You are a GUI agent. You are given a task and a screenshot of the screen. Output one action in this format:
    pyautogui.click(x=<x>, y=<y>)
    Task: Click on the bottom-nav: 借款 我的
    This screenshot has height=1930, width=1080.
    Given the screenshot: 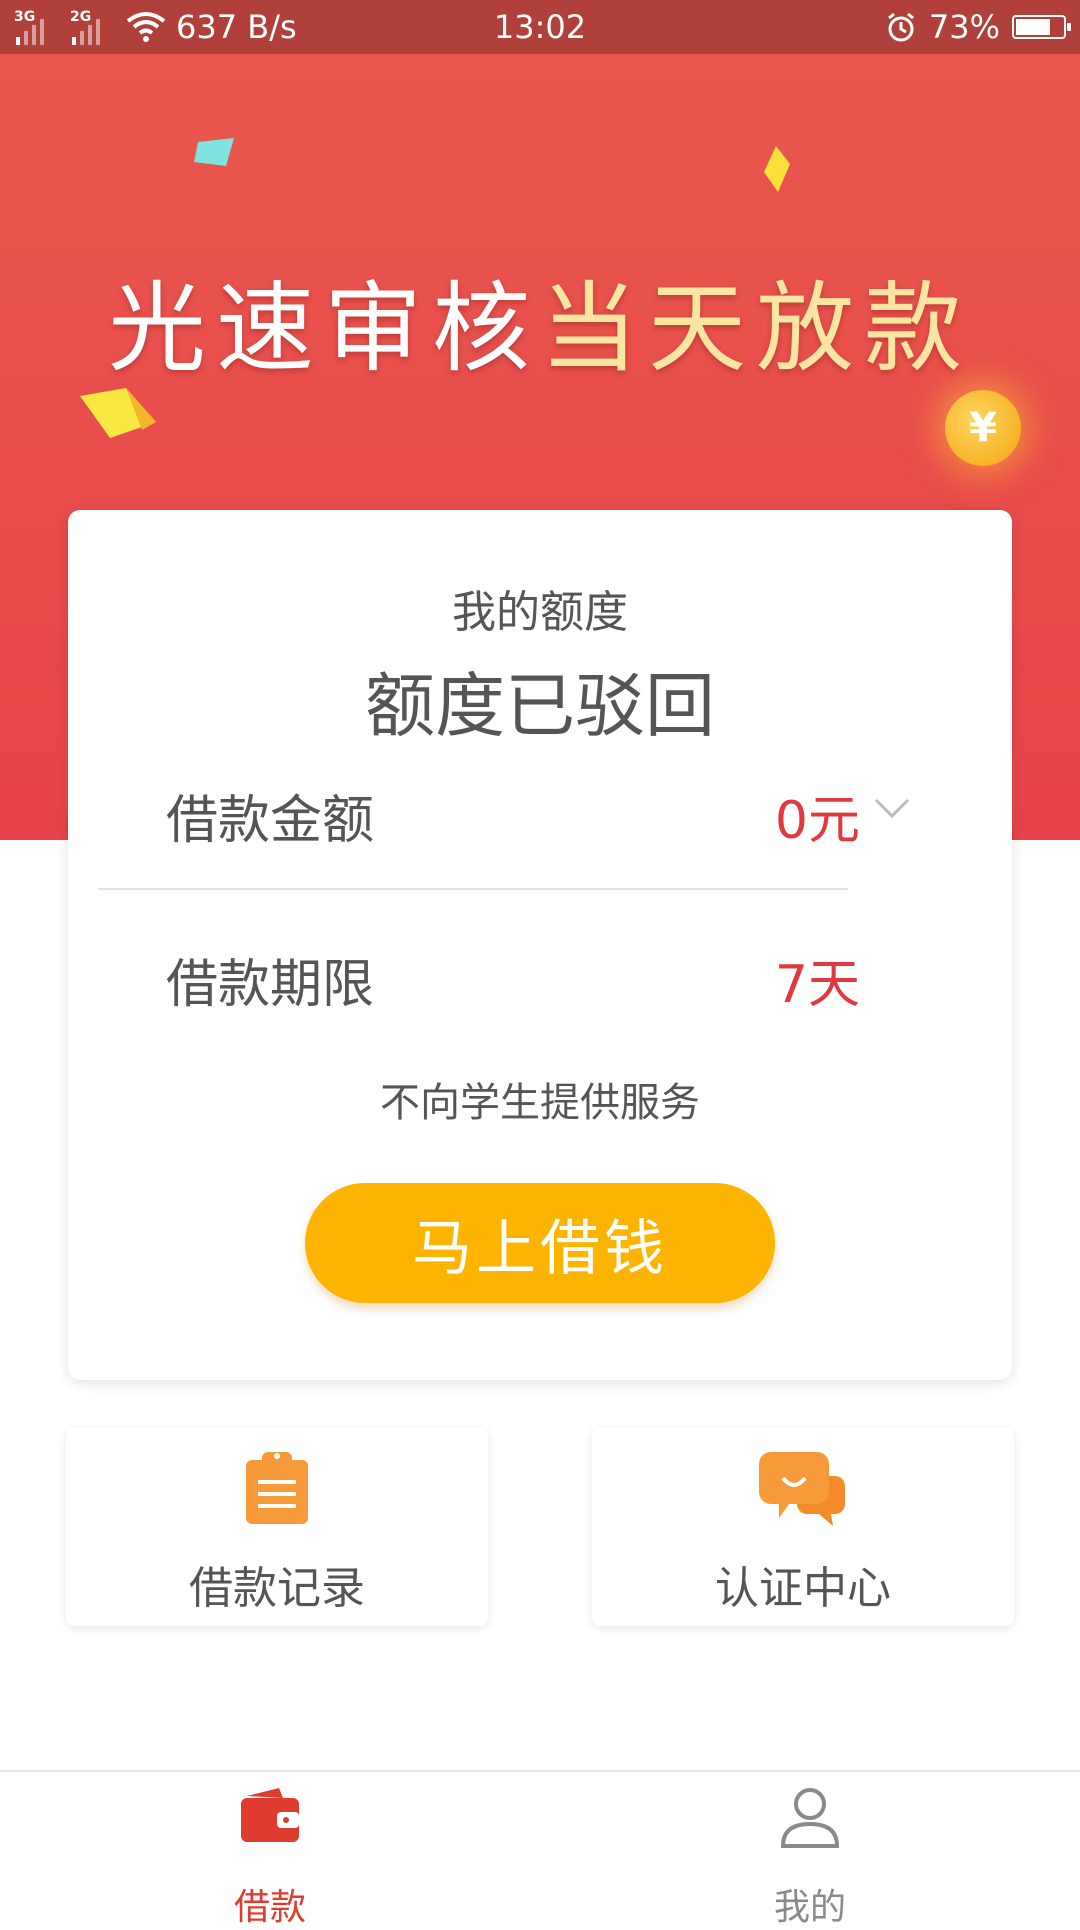 What is the action you would take?
    pyautogui.click(x=540, y=1849)
    